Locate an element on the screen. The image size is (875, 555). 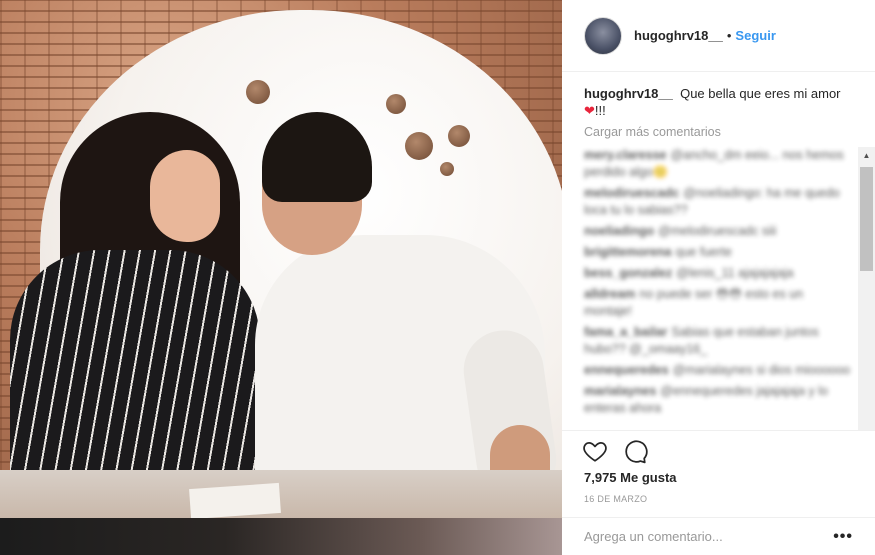
heart-outline-icon is located at coordinates (595, 451).